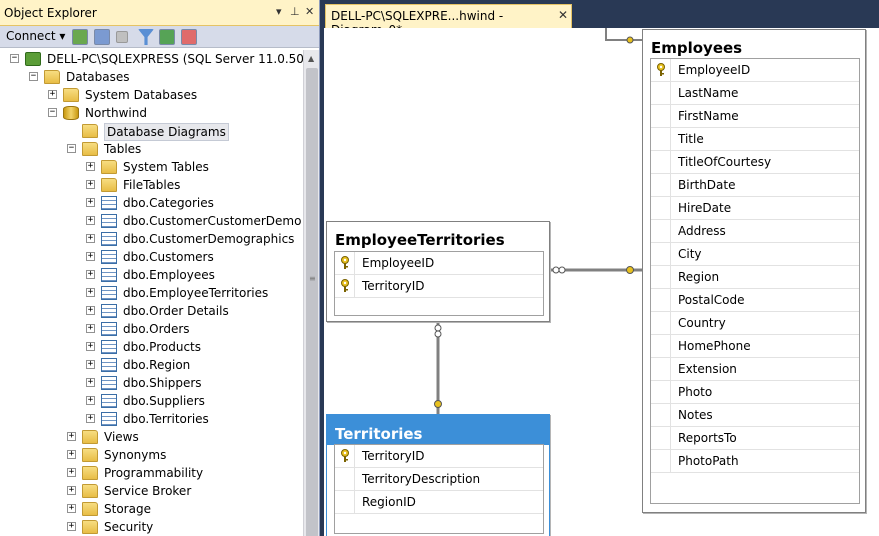 The width and height of the screenshot is (879, 536). I want to click on column-row: Photo, so click(755, 392).